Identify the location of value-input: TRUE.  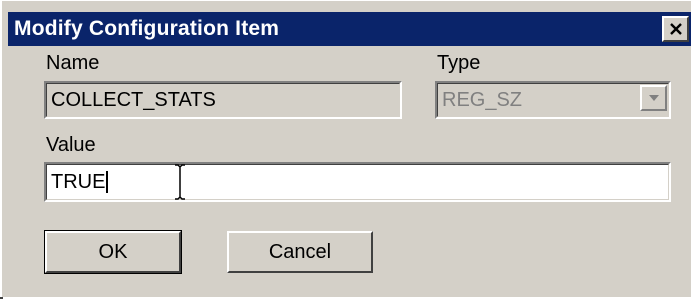
(357, 182).